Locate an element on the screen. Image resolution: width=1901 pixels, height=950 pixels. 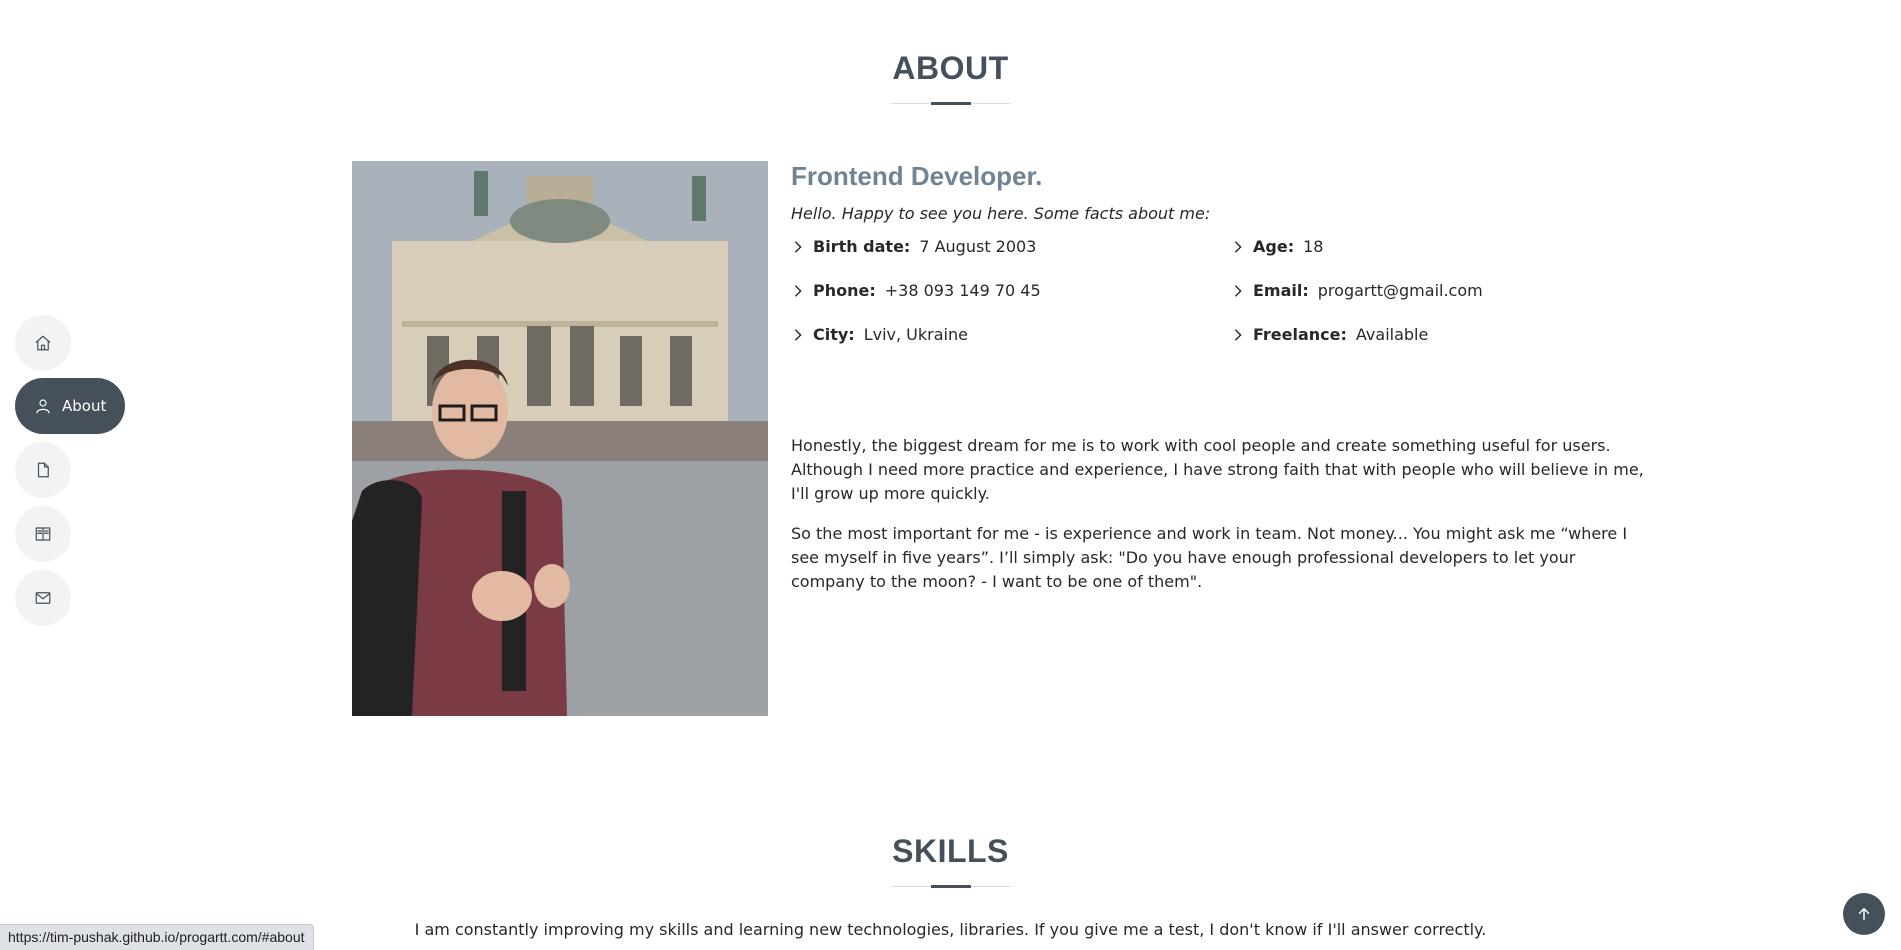
arrow-up-icon is located at coordinates (1864, 914).